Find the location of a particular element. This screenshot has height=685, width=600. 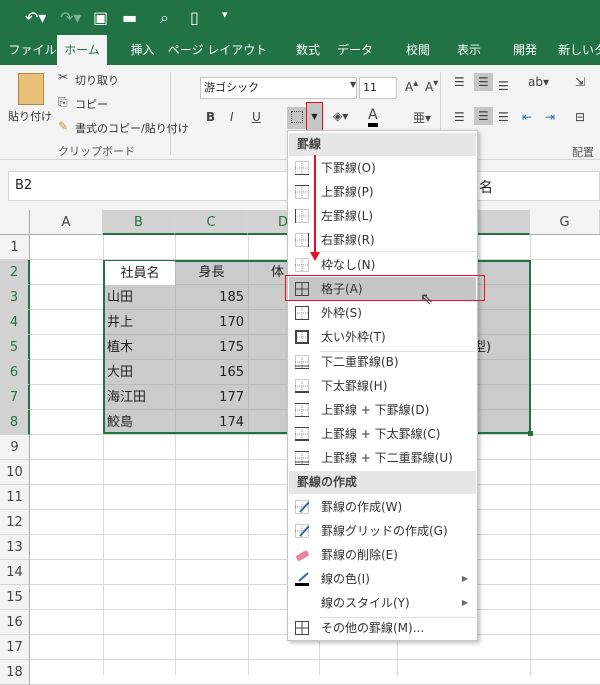

row-header-16: 16 is located at coordinates (15, 622).